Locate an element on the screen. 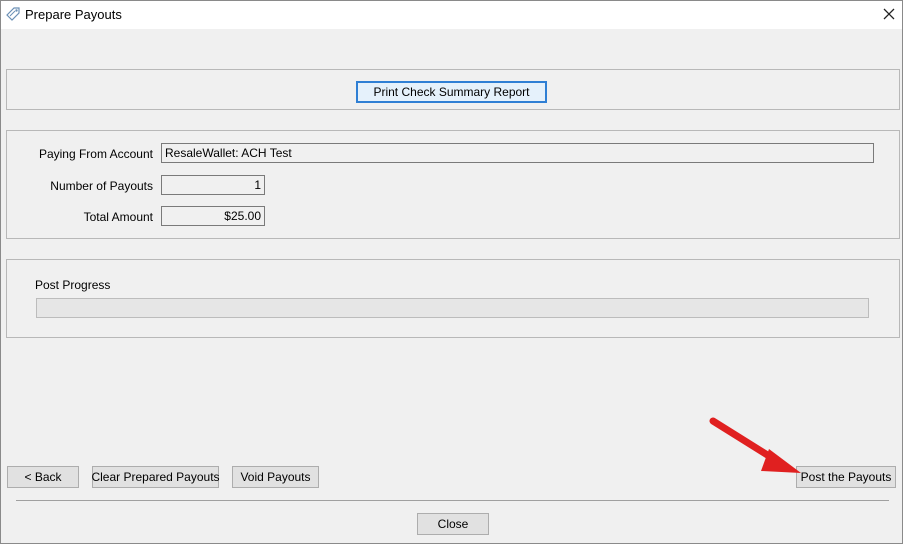  report-panel: Print Check Summary Report is located at coordinates (453, 89).